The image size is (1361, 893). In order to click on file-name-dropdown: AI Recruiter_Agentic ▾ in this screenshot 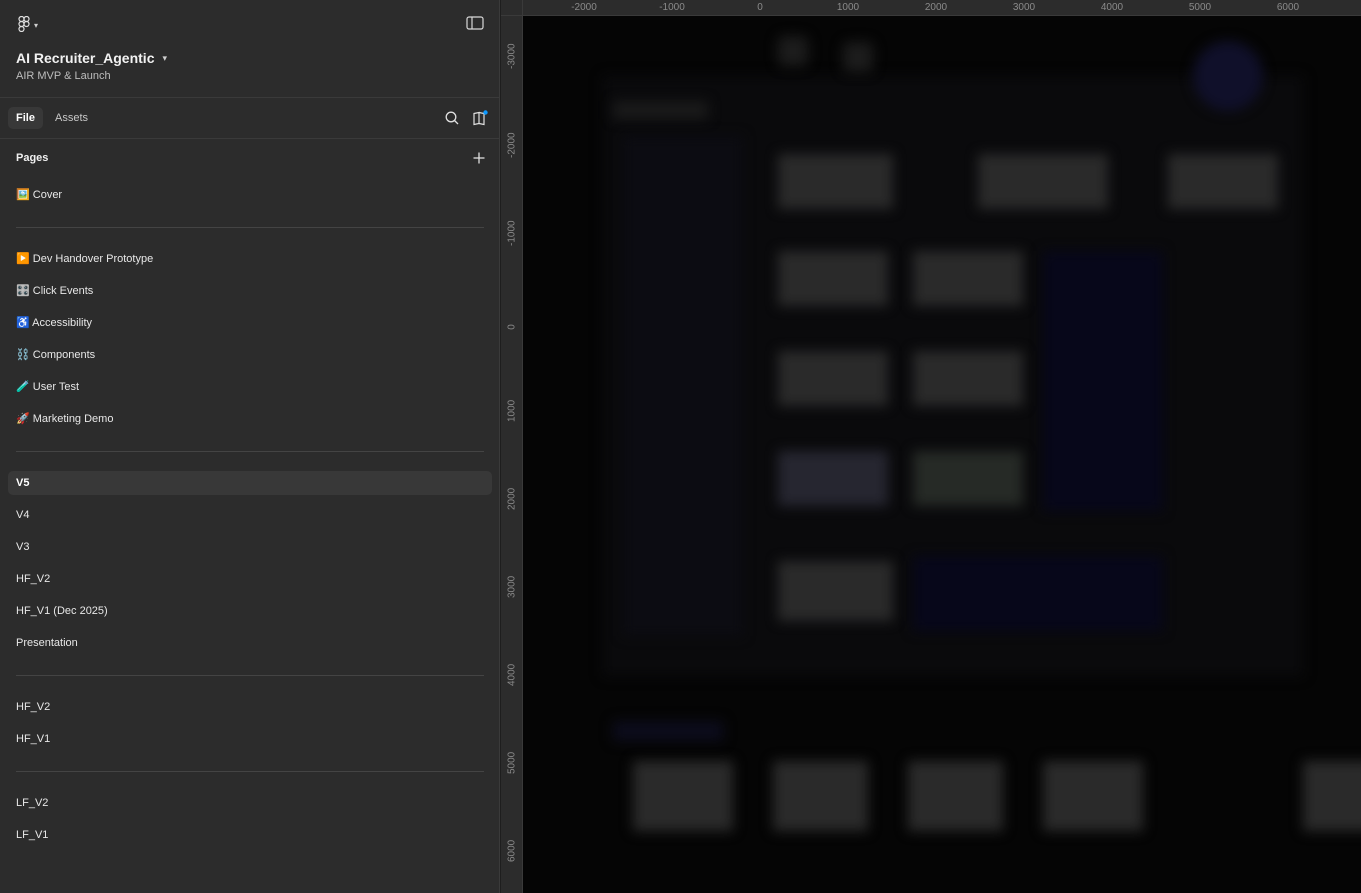, I will do `click(91, 58)`.